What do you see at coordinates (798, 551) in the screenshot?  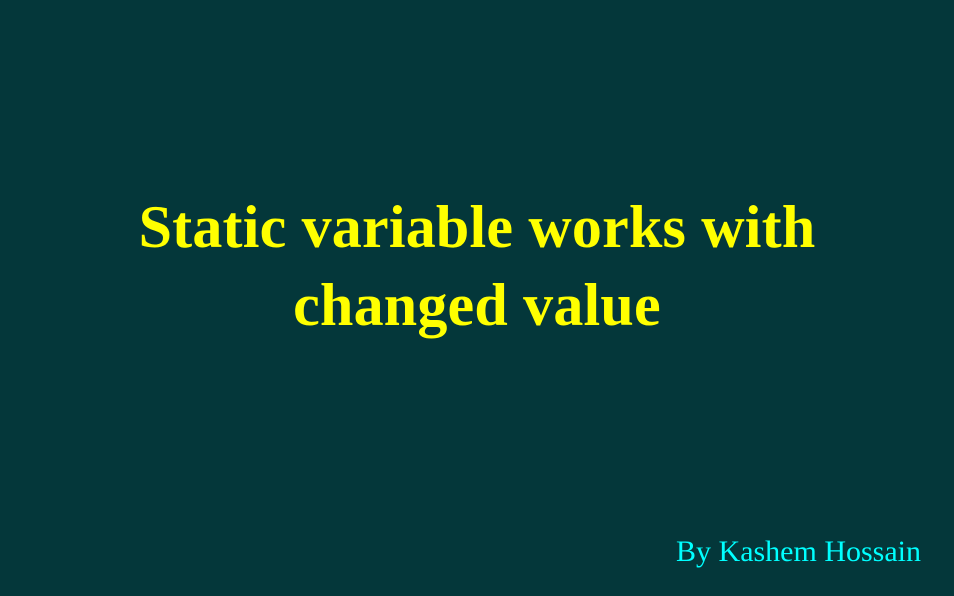 I see `author-credit: By Kashem Hossain` at bounding box center [798, 551].